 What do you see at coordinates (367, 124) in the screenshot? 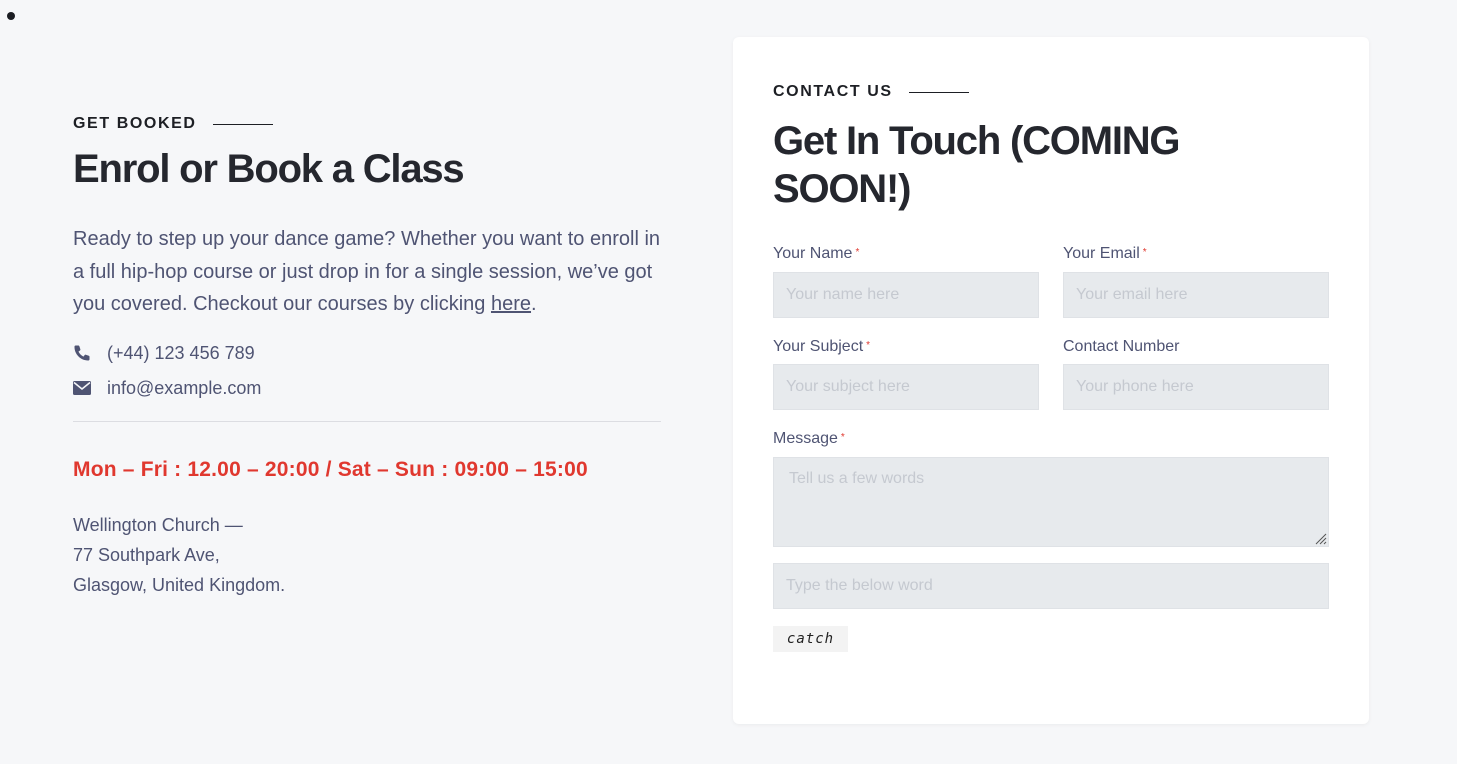
I see `section-eyebrow: GET BOOKED` at bounding box center [367, 124].